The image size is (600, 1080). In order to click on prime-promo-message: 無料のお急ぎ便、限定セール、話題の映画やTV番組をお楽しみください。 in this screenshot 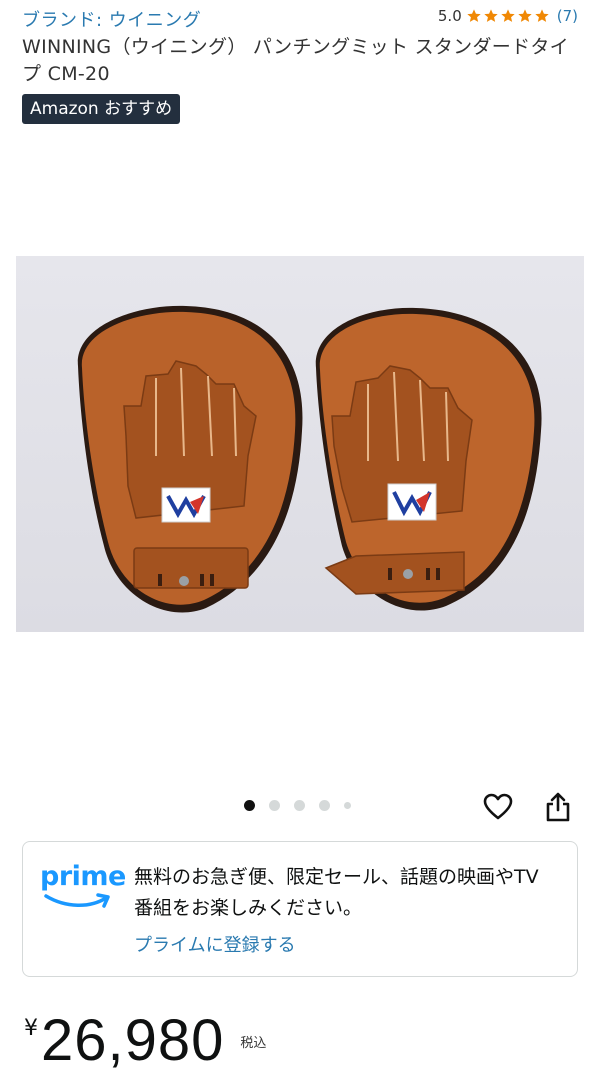, I will do `click(336, 892)`.